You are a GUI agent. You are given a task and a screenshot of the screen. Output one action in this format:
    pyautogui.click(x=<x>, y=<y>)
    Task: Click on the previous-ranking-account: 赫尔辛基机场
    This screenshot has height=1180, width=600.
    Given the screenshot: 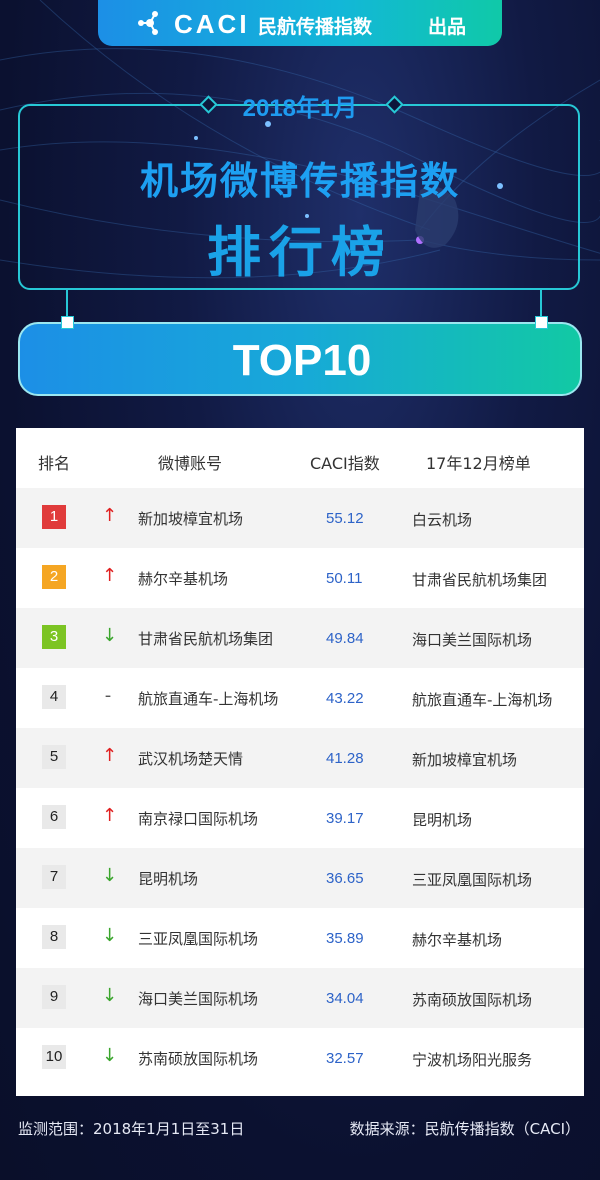 What is the action you would take?
    pyautogui.click(x=457, y=940)
    